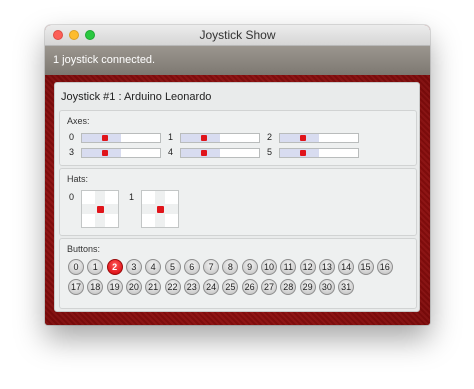 This screenshot has height=389, width=474. Describe the element at coordinates (72, 152) in the screenshot. I see `axis-index: 3` at that location.